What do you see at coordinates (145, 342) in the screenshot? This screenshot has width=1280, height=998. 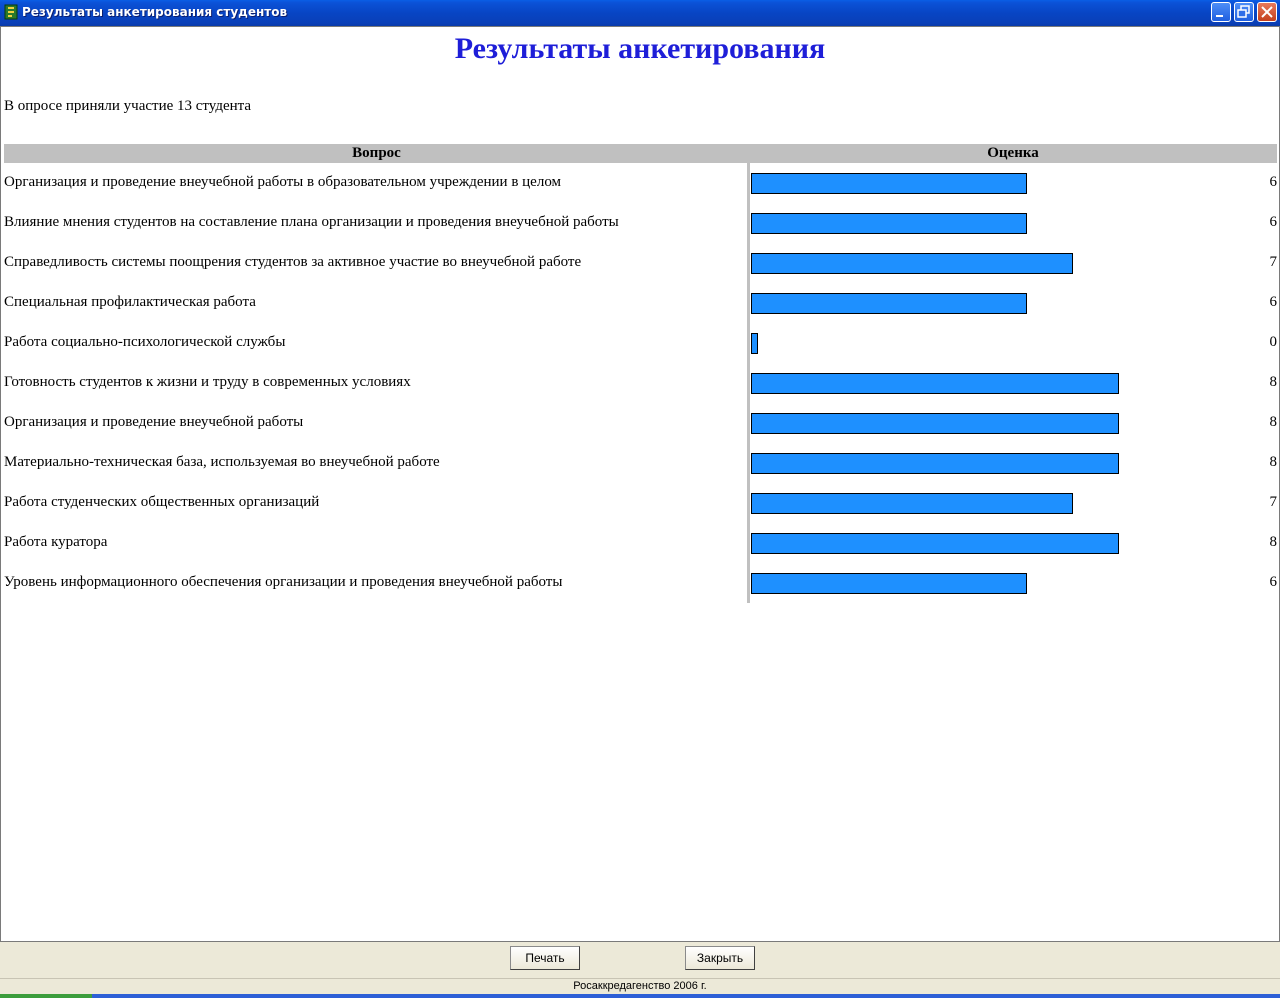 I see `question-text: Работа социально-психологической службы` at bounding box center [145, 342].